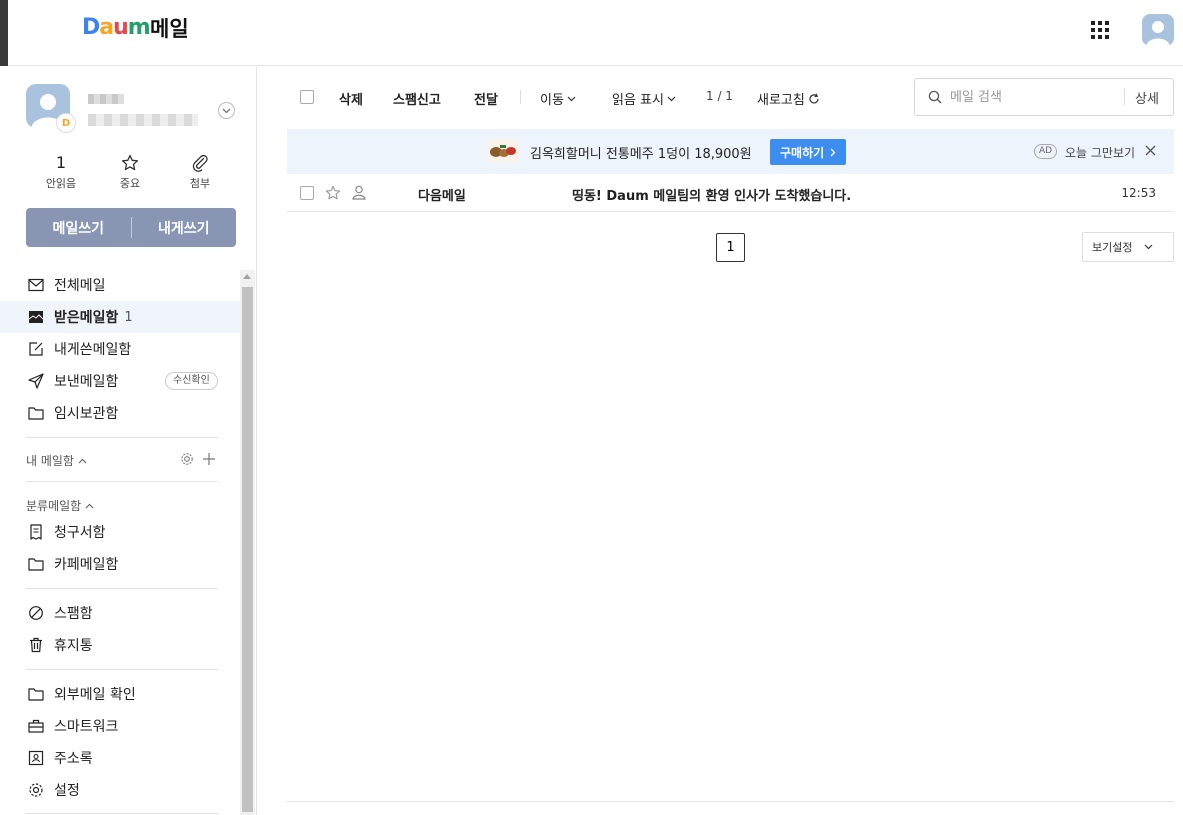  I want to click on briefcase-icon, so click(36, 726).